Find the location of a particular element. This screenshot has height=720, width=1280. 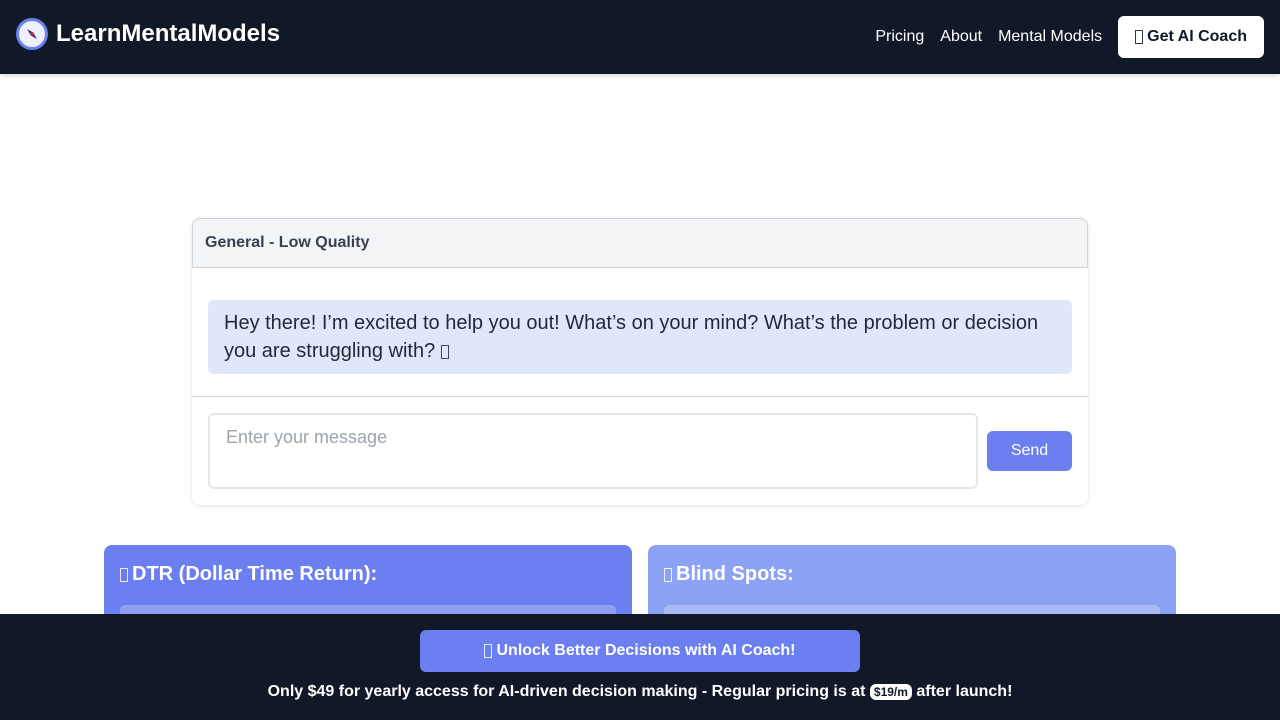

nav-link-pricing: Pricing is located at coordinates (899, 37).